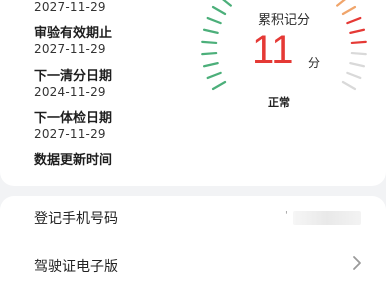  Describe the element at coordinates (73, 76) in the screenshot. I see `next-clear-label: 下一清分日期` at that location.